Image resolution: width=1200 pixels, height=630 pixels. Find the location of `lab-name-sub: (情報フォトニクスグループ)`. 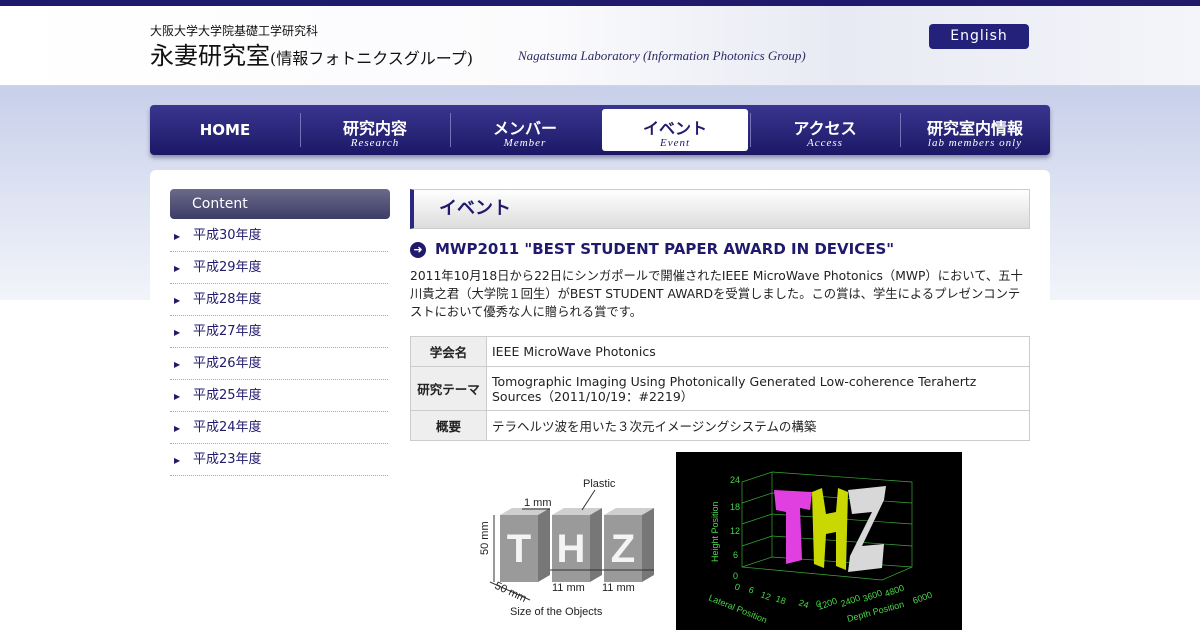

lab-name-sub: (情報フォトニクスグループ) is located at coordinates (372, 58).